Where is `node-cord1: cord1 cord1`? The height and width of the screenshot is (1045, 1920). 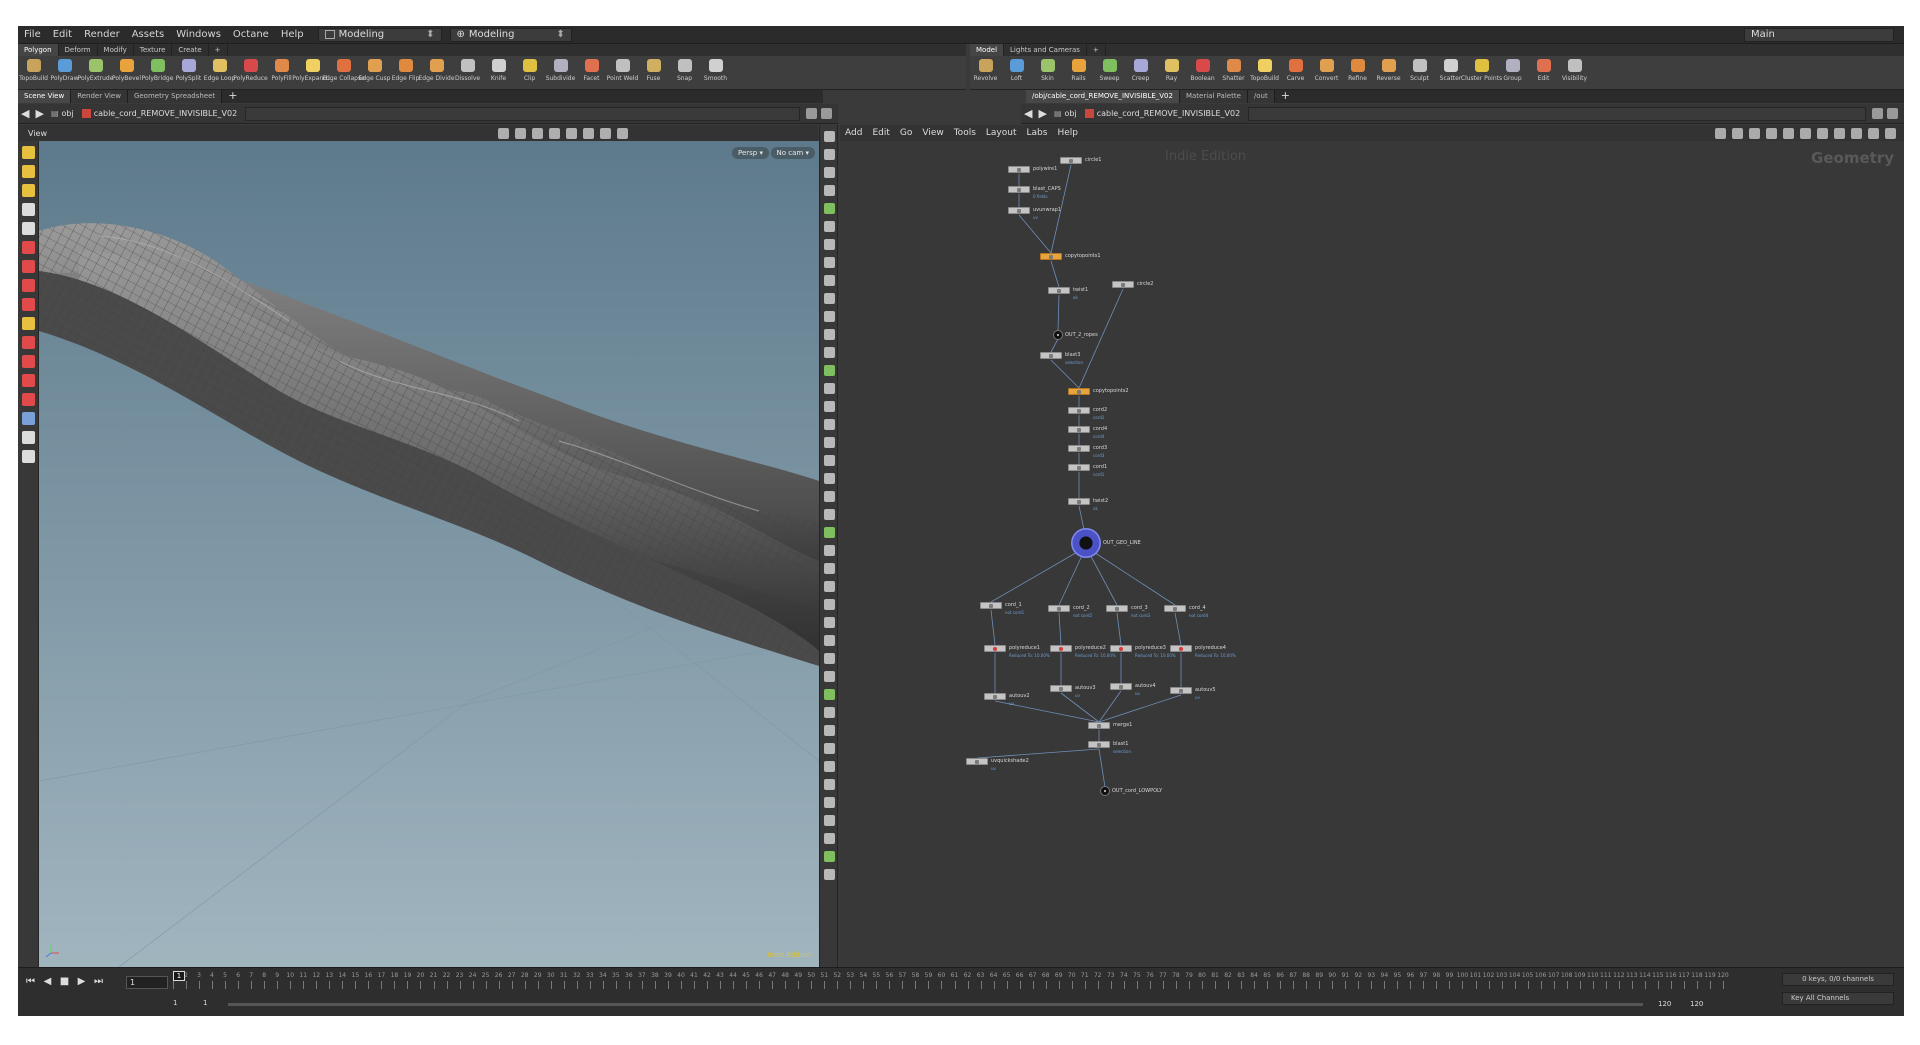 node-cord1: cord1 cord1 is located at coordinates (1087, 470).